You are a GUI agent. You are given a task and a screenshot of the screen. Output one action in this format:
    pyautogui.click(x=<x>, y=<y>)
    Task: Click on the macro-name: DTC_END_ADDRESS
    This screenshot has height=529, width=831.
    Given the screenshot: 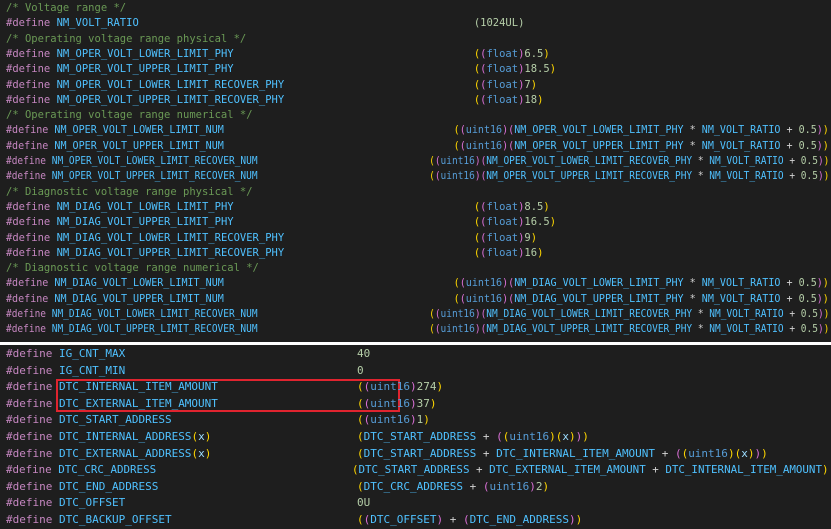 What is the action you would take?
    pyautogui.click(x=105, y=486)
    